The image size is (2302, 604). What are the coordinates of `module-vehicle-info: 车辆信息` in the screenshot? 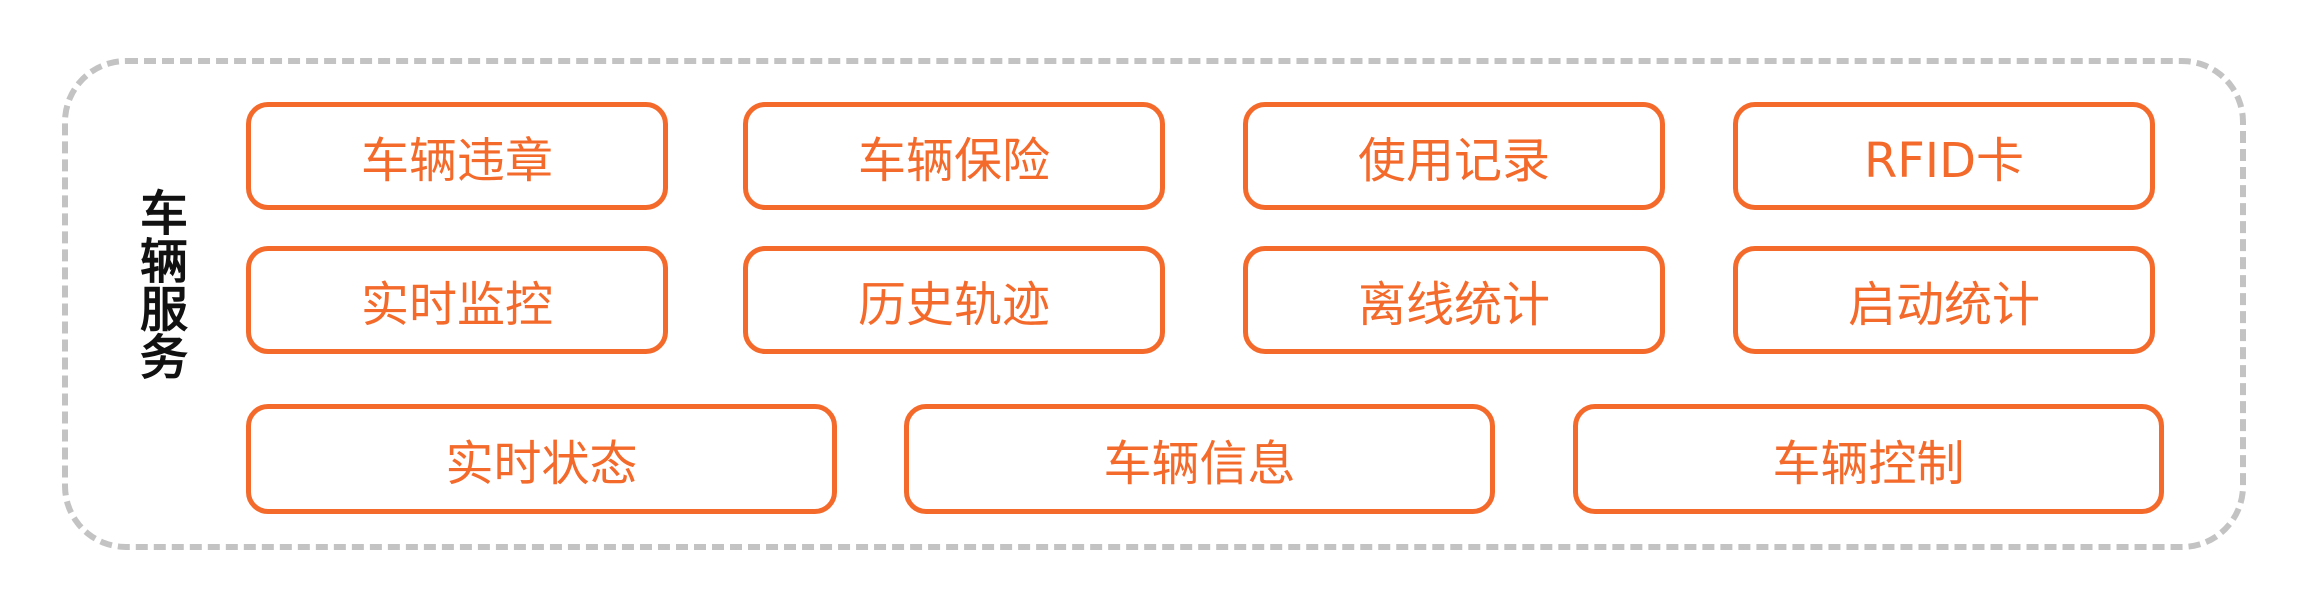 It's located at (1199, 459).